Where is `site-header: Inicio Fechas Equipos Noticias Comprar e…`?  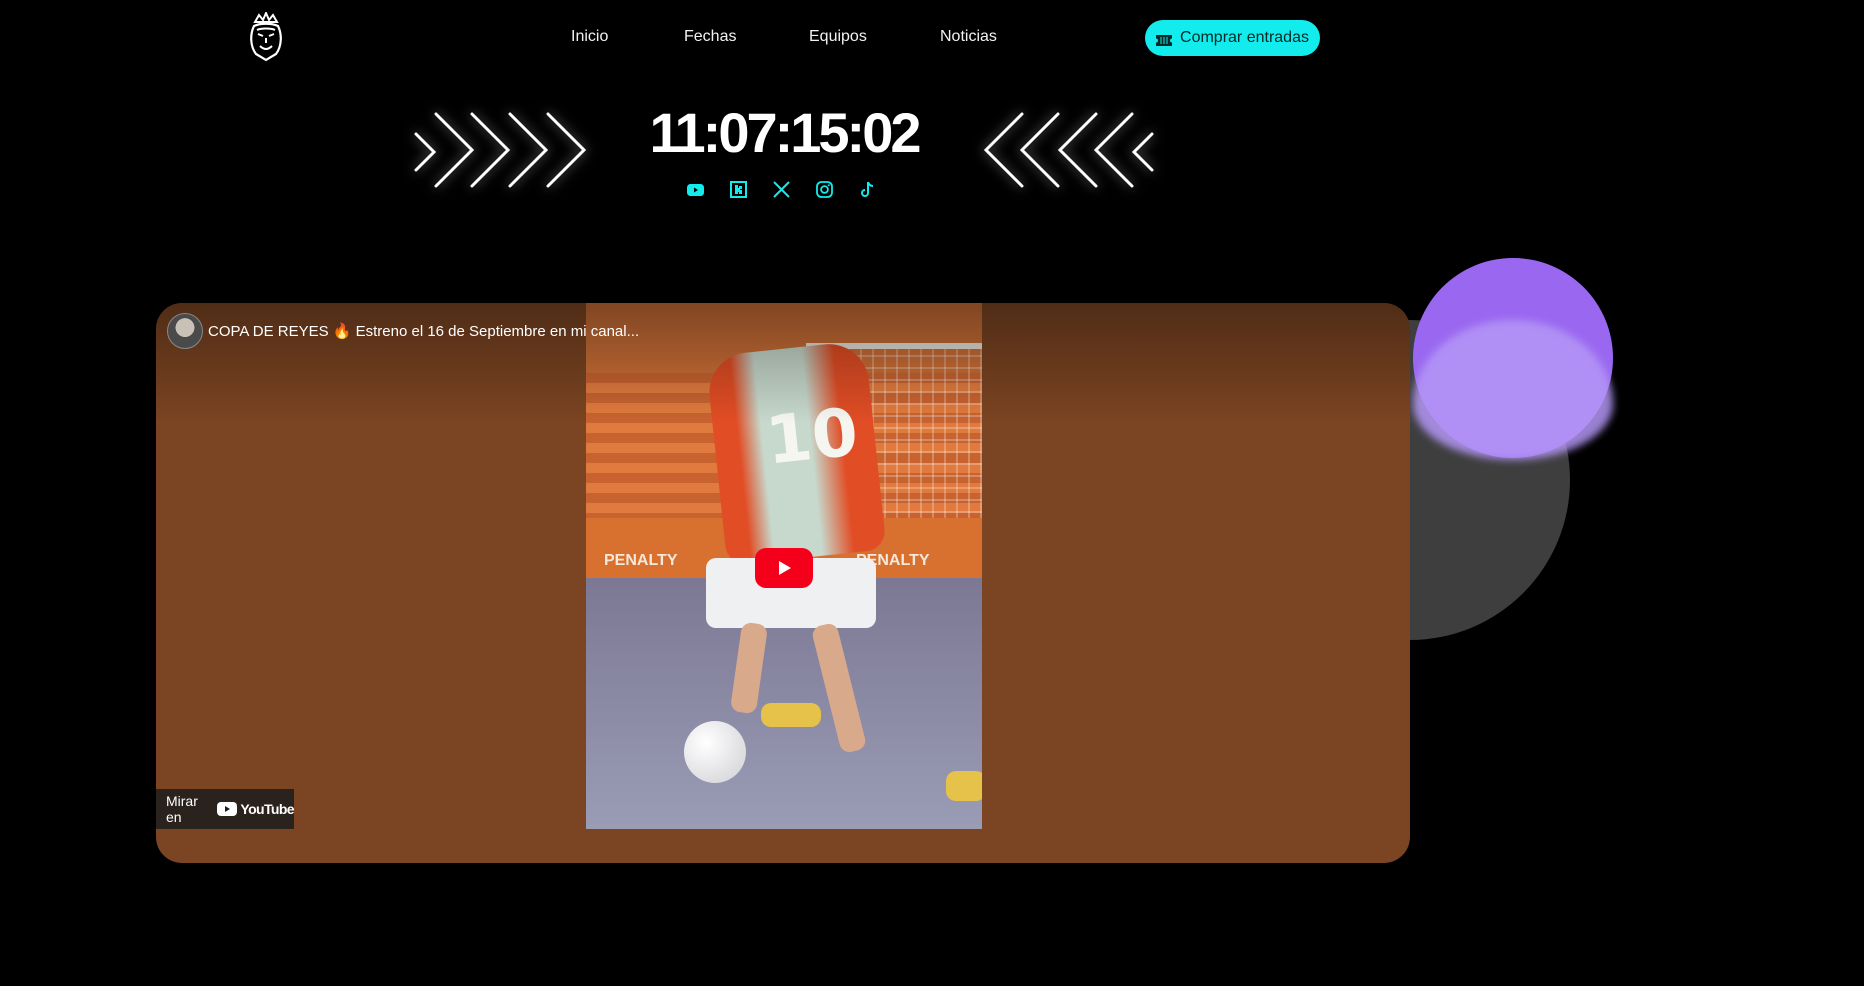
site-header: Inicio Fechas Equipos Noticias Comprar e… is located at coordinates (784, 38).